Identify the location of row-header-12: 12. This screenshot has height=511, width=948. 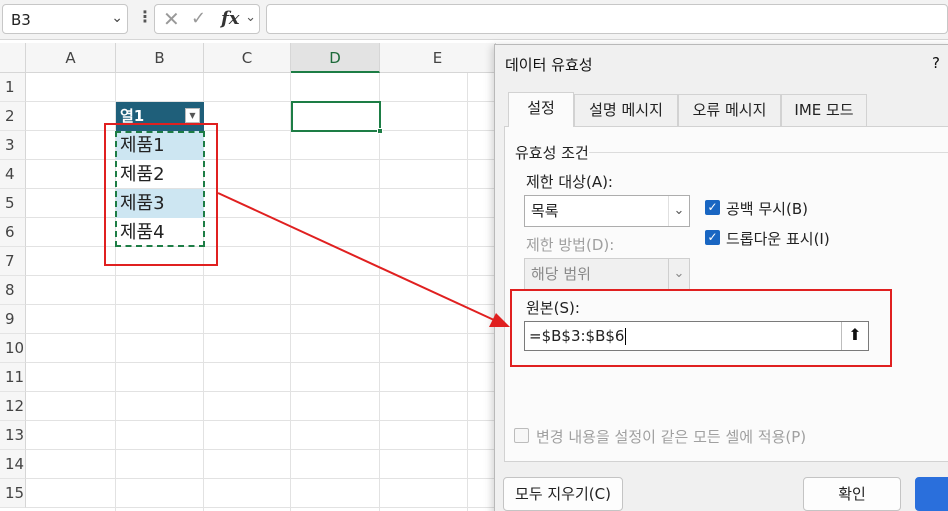
(13, 406).